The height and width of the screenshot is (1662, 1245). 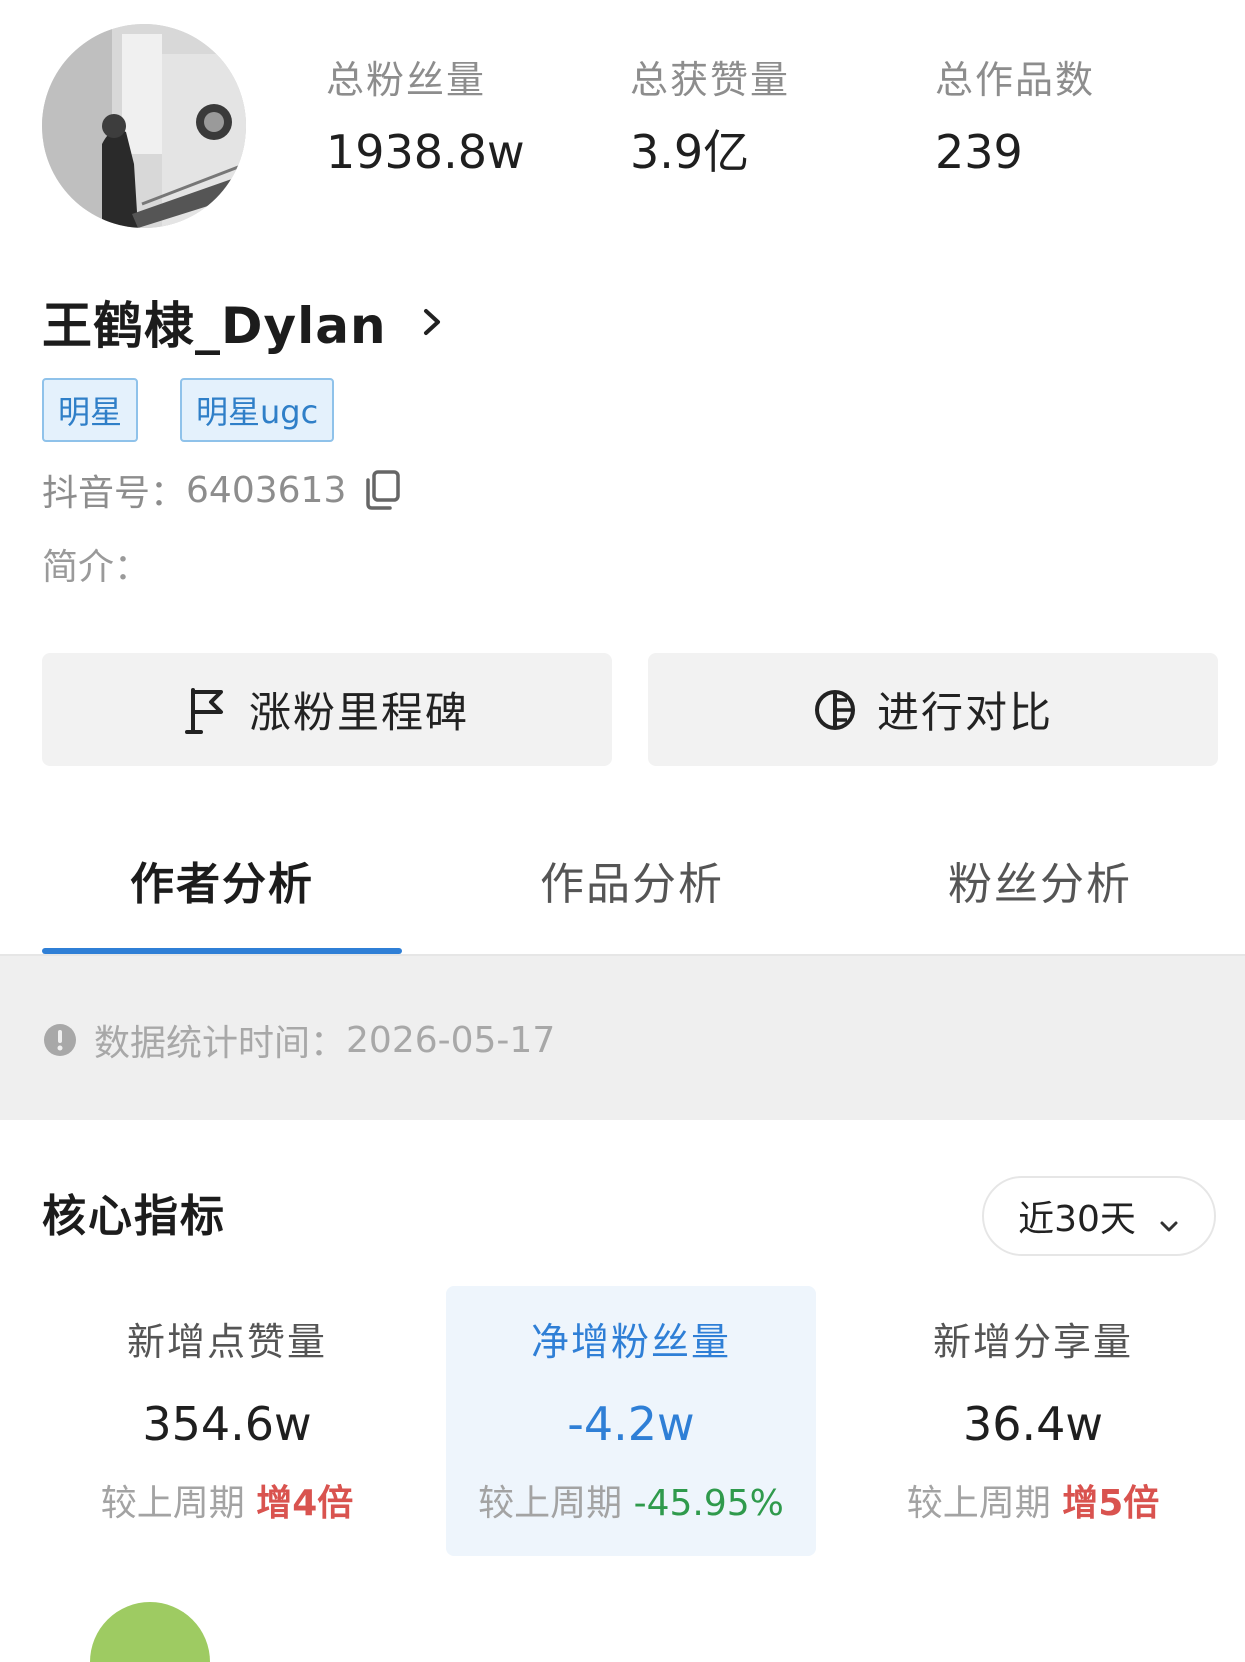 What do you see at coordinates (222, 880) in the screenshot?
I see `tab-author-analysis: 作者分析` at bounding box center [222, 880].